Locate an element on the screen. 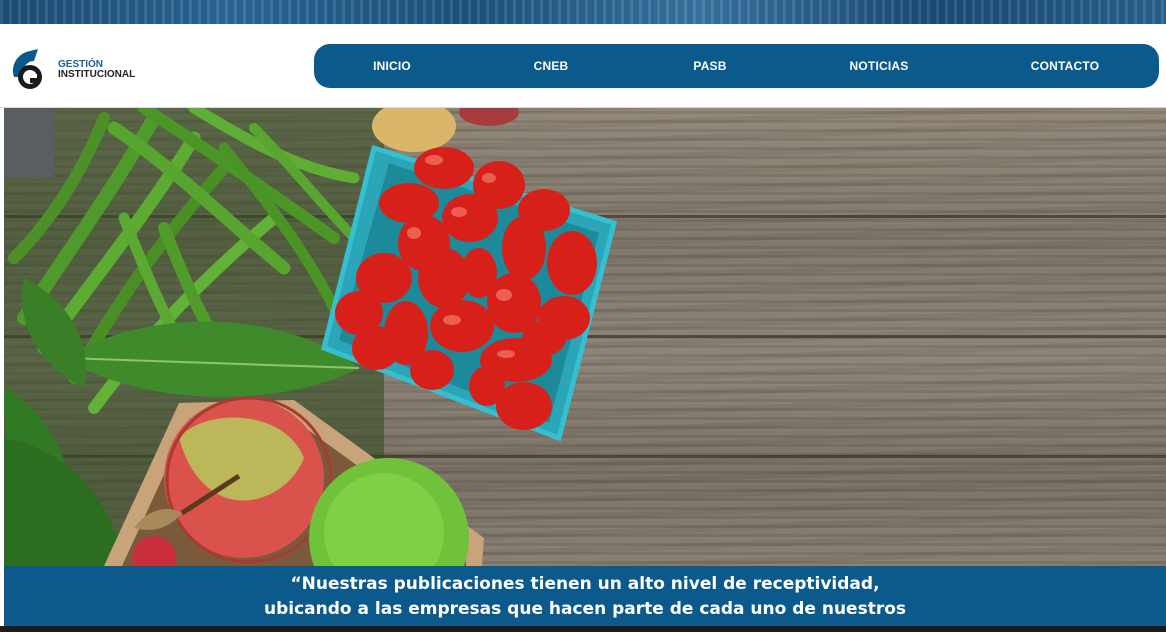  brand-logo: GESTIÓN INSTITUCIONAL is located at coordinates (78, 69).